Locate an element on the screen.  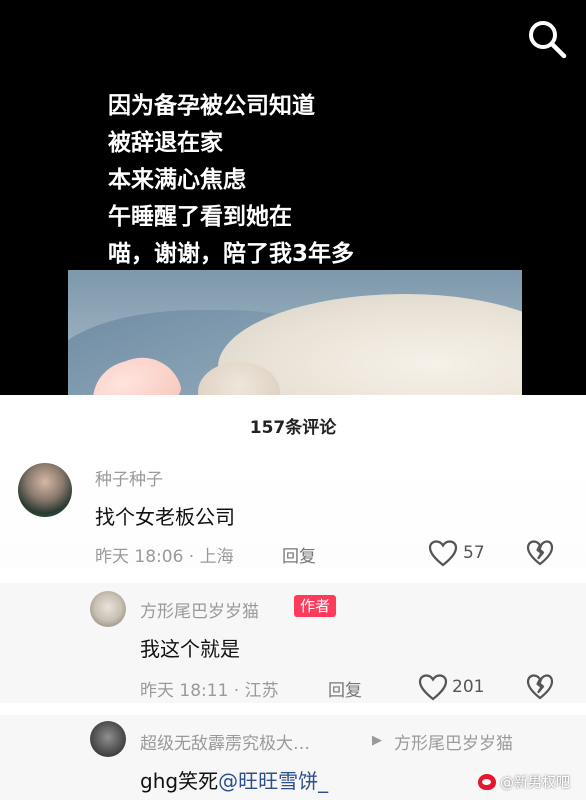
comment-text: 我这个就是 is located at coordinates (190, 649).